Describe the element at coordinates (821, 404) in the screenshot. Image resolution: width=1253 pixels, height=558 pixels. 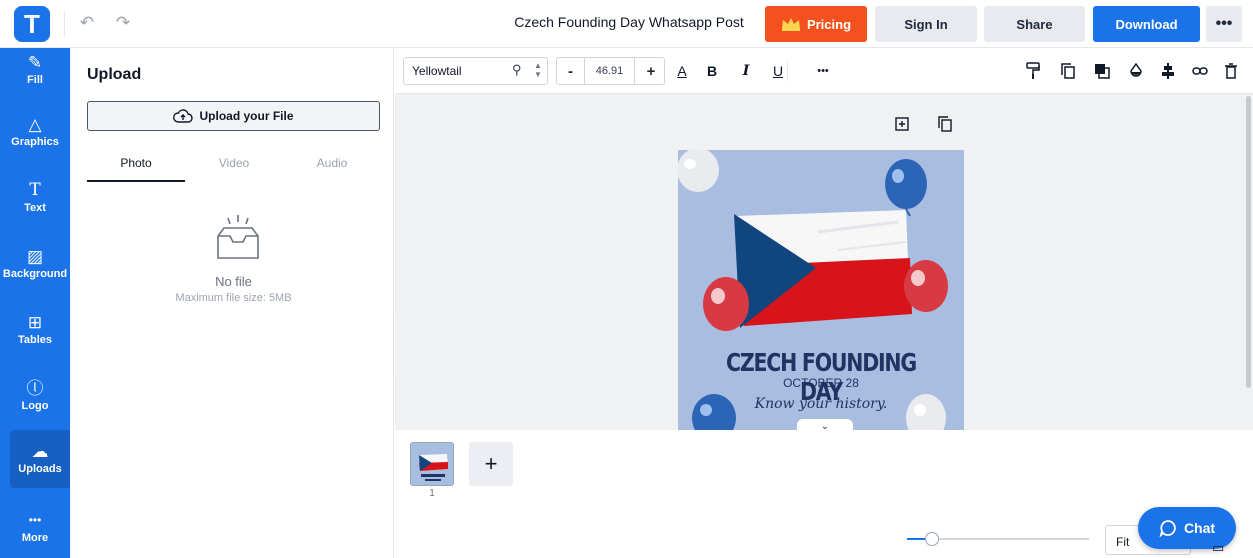
I see `design-tagline: Know your history.` at that location.